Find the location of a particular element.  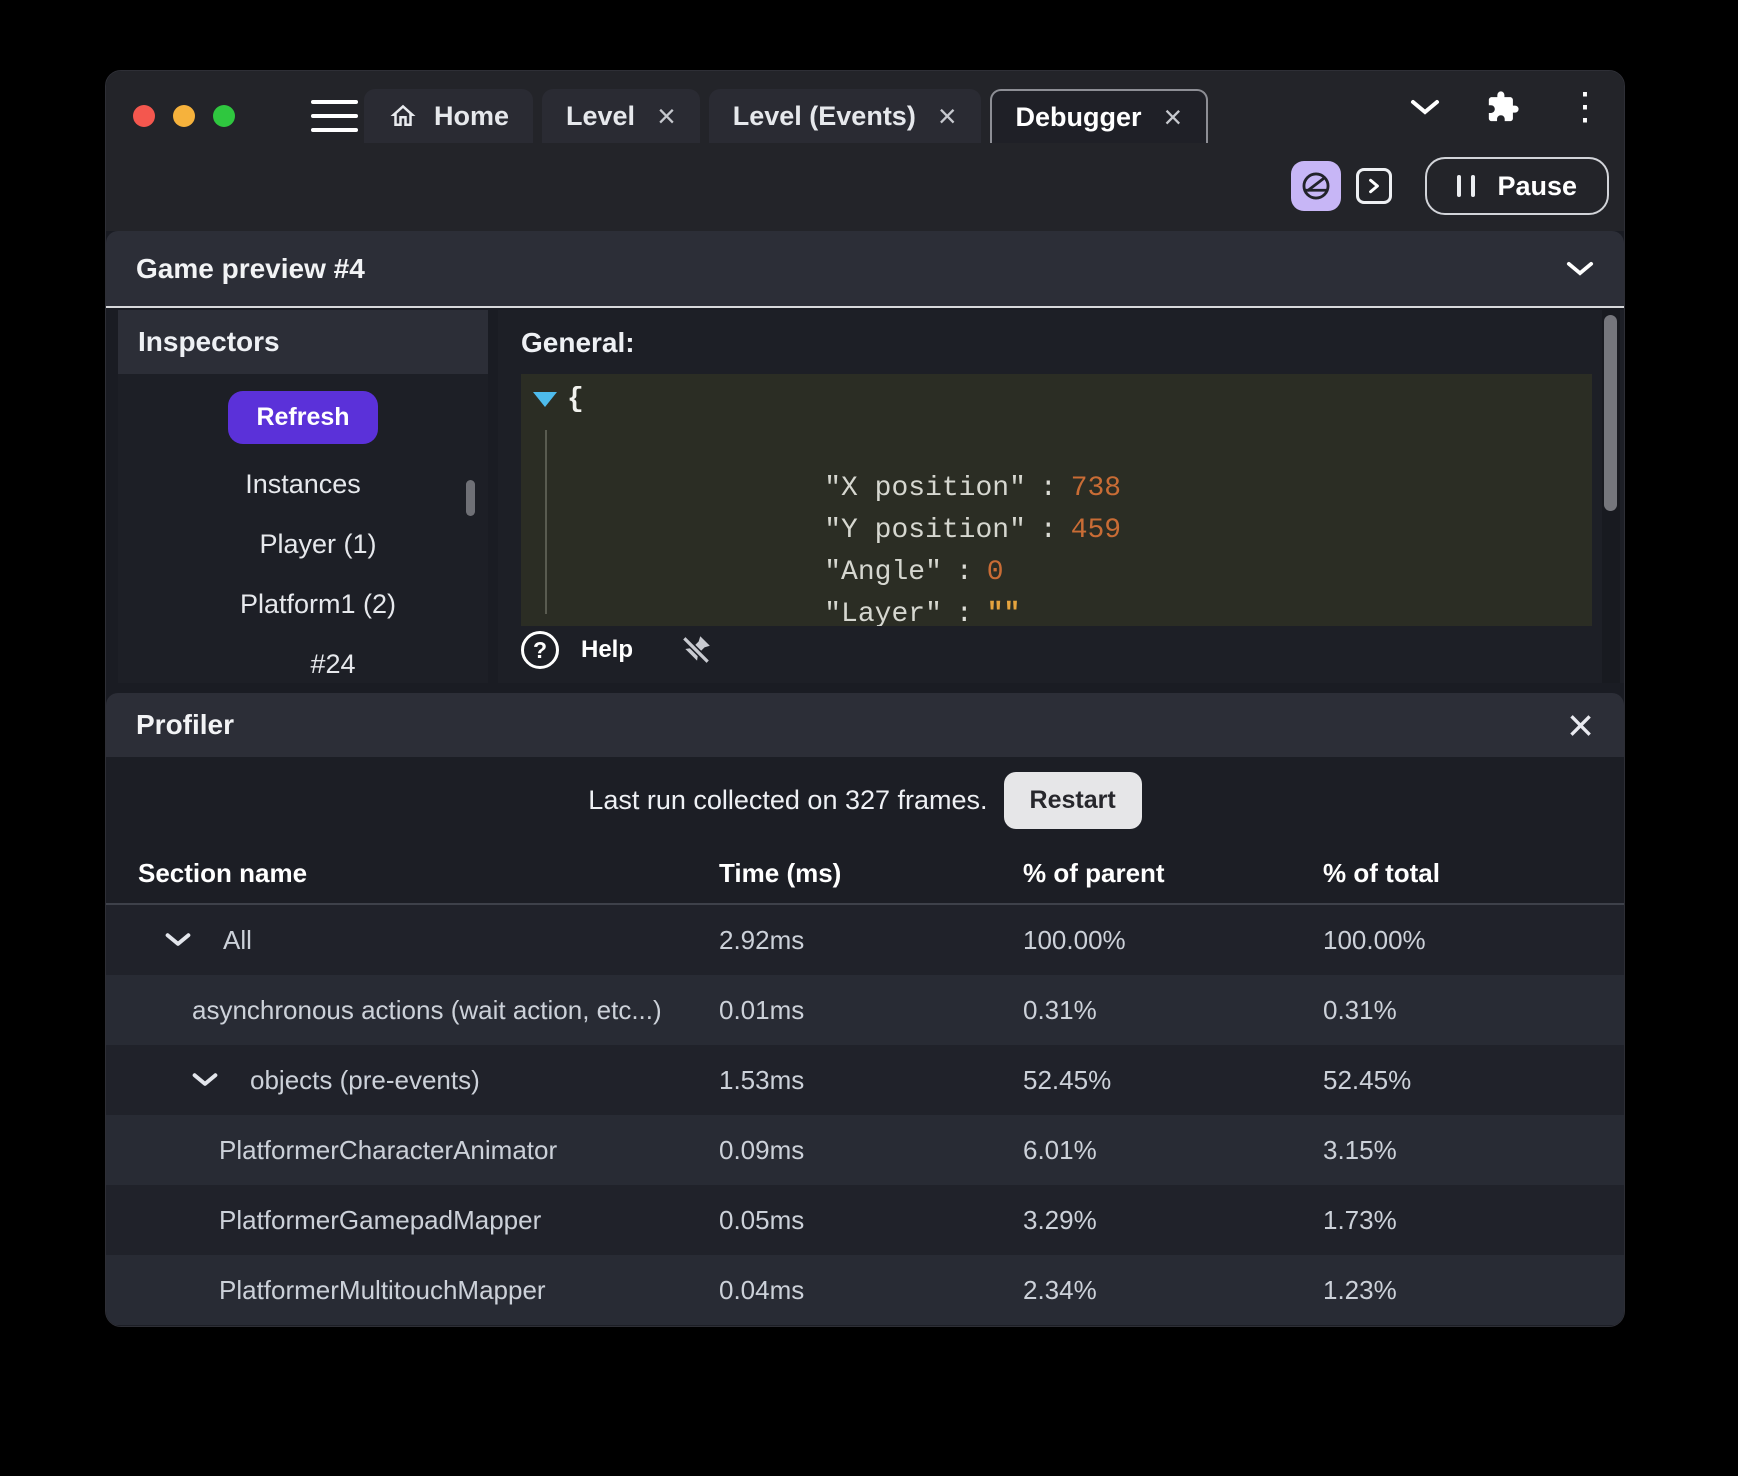

json-key: "Layer" is located at coordinates (883, 612).